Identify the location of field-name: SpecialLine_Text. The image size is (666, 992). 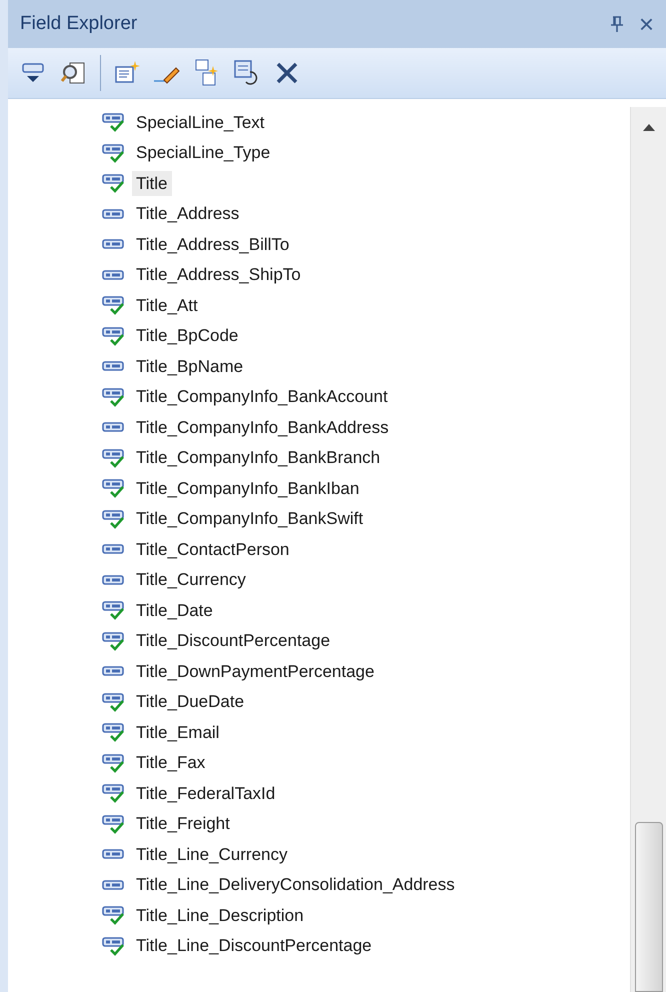
(200, 122).